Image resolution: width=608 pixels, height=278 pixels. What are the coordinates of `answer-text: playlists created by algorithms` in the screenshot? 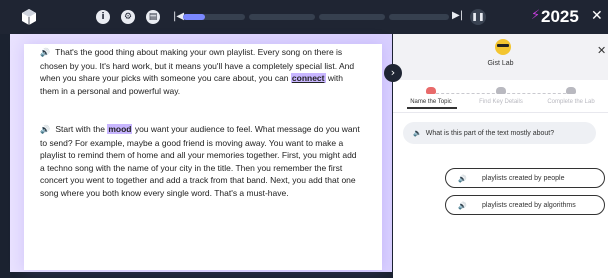 It's located at (529, 205).